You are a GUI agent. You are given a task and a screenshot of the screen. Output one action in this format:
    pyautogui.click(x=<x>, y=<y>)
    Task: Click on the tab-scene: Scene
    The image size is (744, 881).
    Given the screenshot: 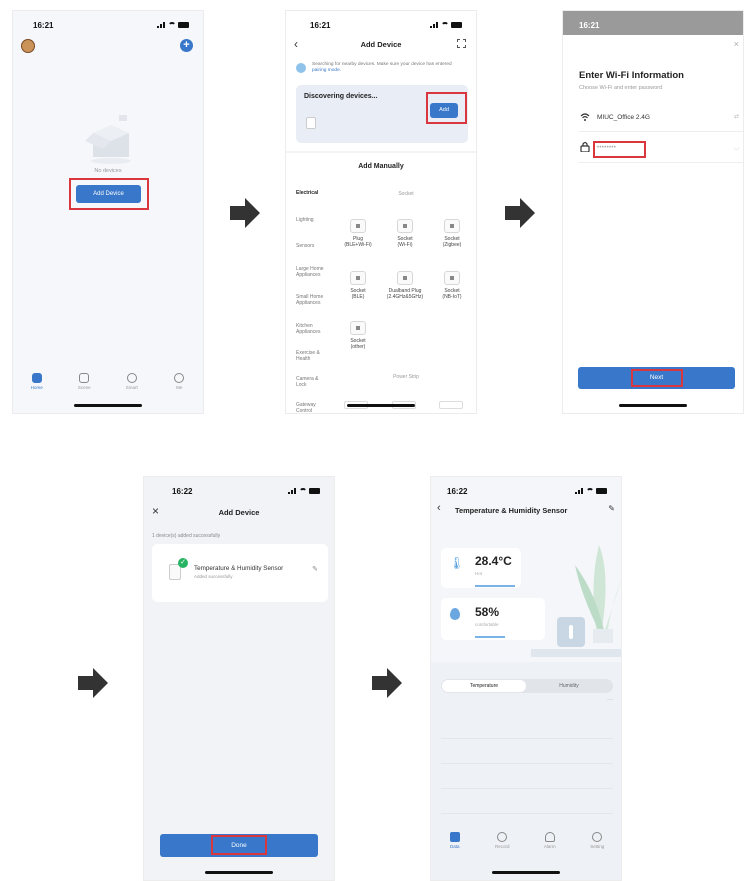 What is the action you would take?
    pyautogui.click(x=84, y=386)
    